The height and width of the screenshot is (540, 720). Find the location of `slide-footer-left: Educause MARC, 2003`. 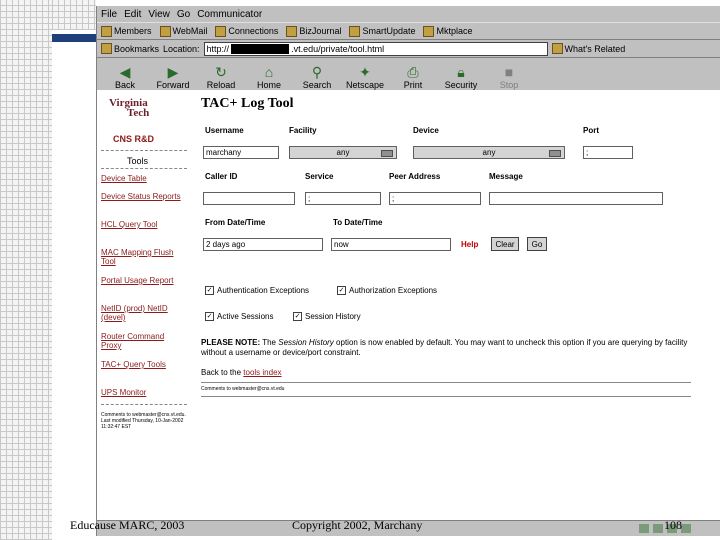

slide-footer-left: Educause MARC, 2003 is located at coordinates (127, 525).